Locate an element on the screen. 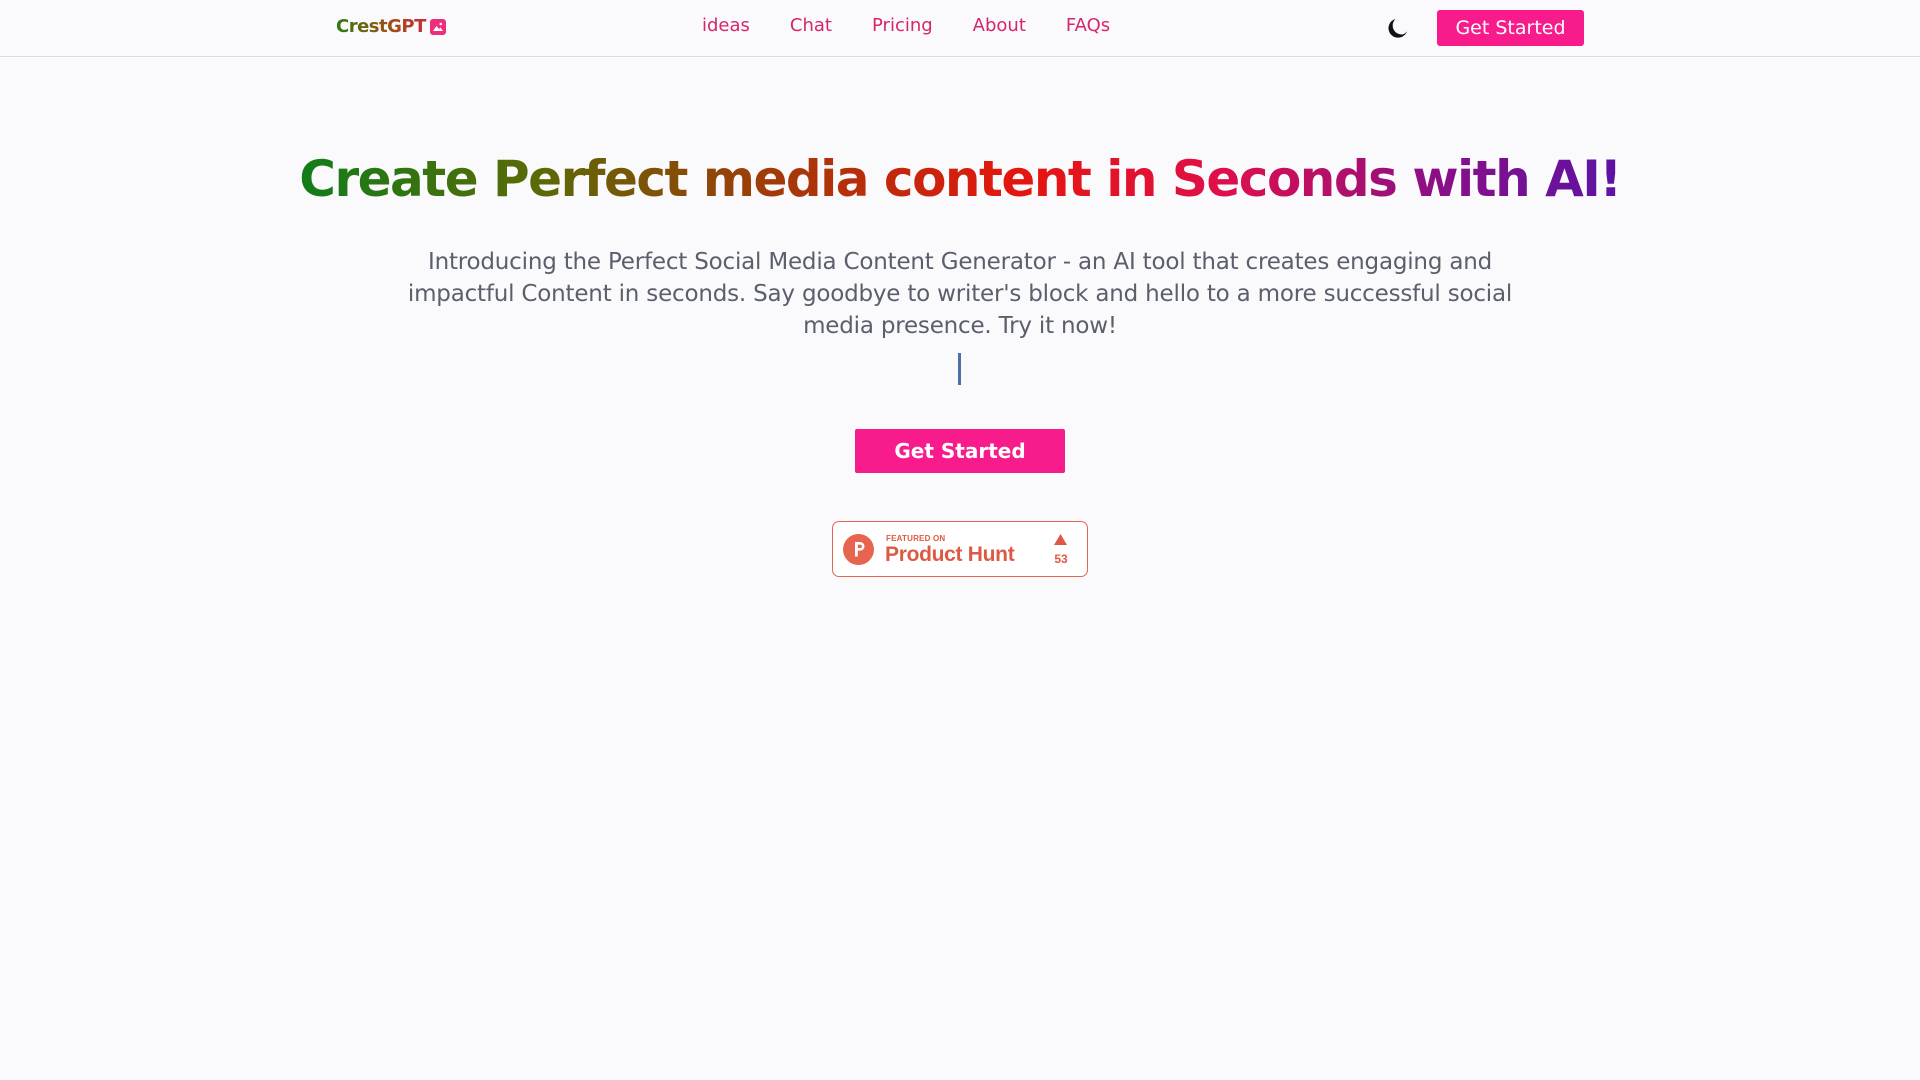  dark-mode-toggle is located at coordinates (1398, 28).